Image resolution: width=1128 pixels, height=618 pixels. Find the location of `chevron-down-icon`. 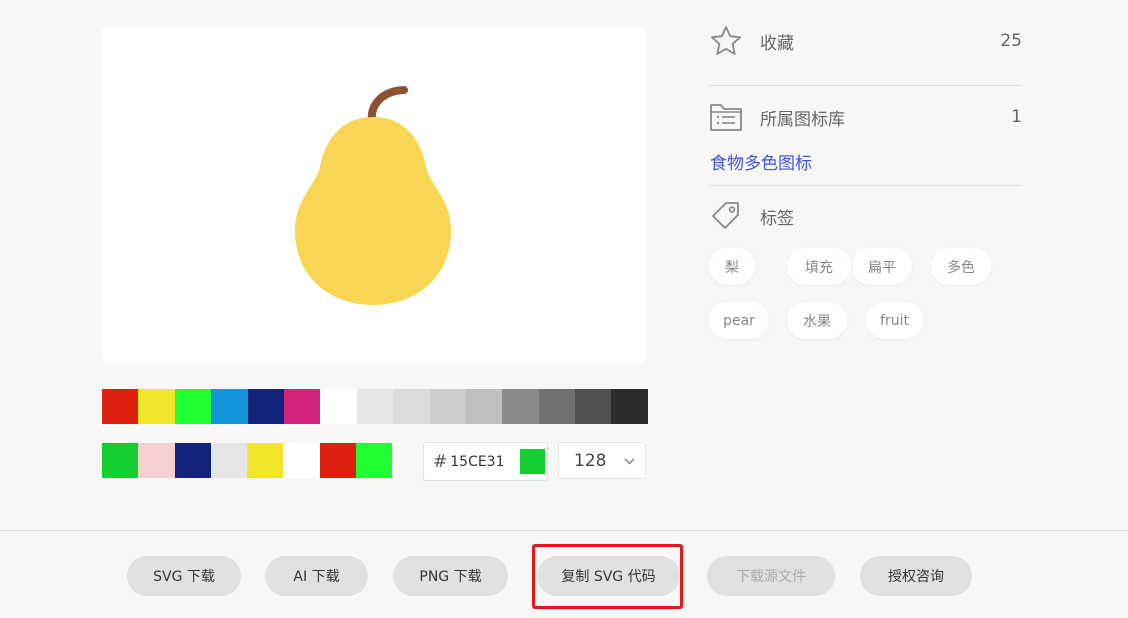

chevron-down-icon is located at coordinates (629, 461).